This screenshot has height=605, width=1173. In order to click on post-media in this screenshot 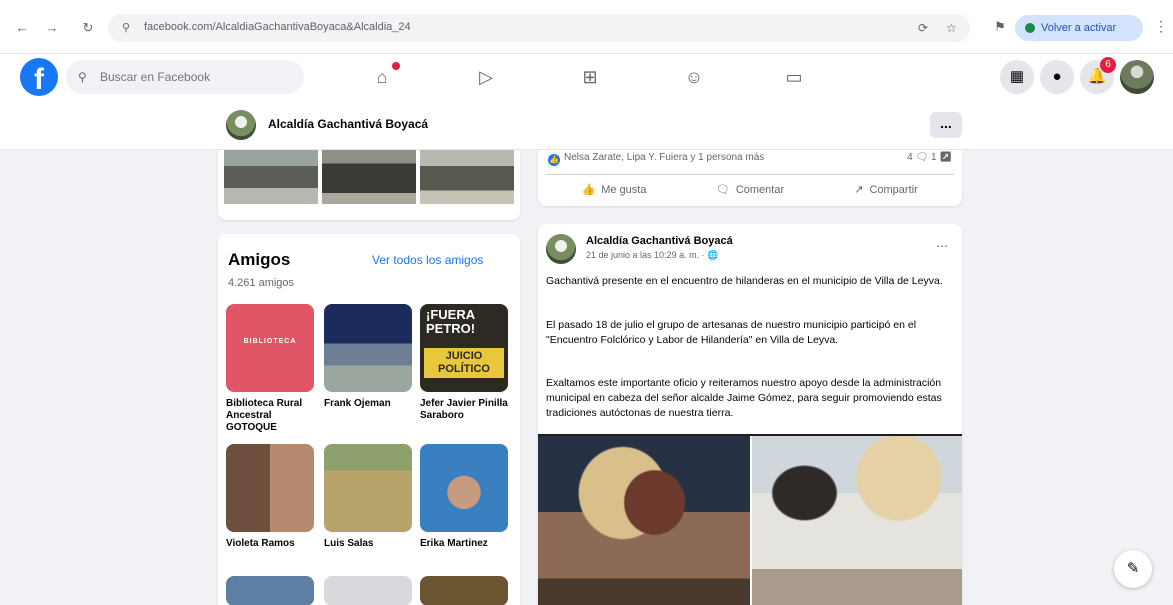, I will do `click(750, 519)`.